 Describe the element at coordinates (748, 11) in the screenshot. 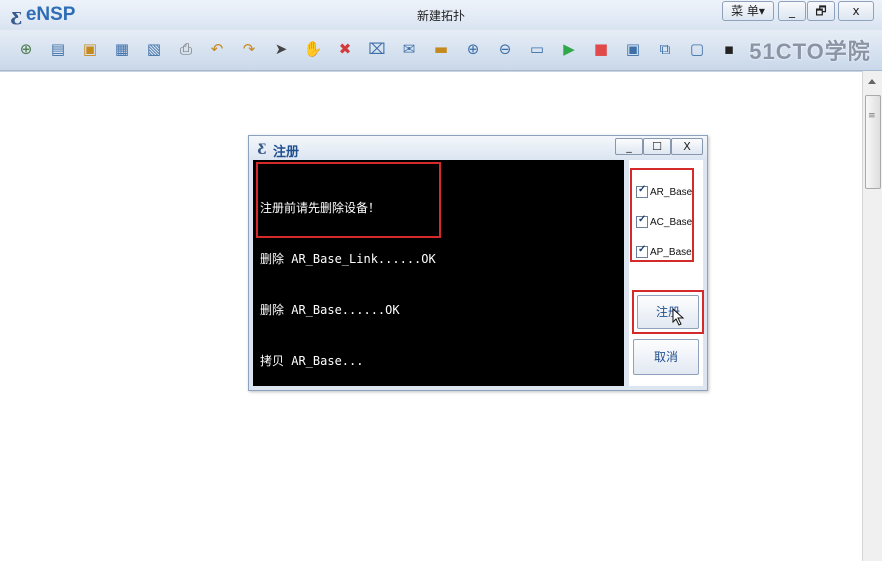

I see `menu-button: 菜 单▾` at that location.